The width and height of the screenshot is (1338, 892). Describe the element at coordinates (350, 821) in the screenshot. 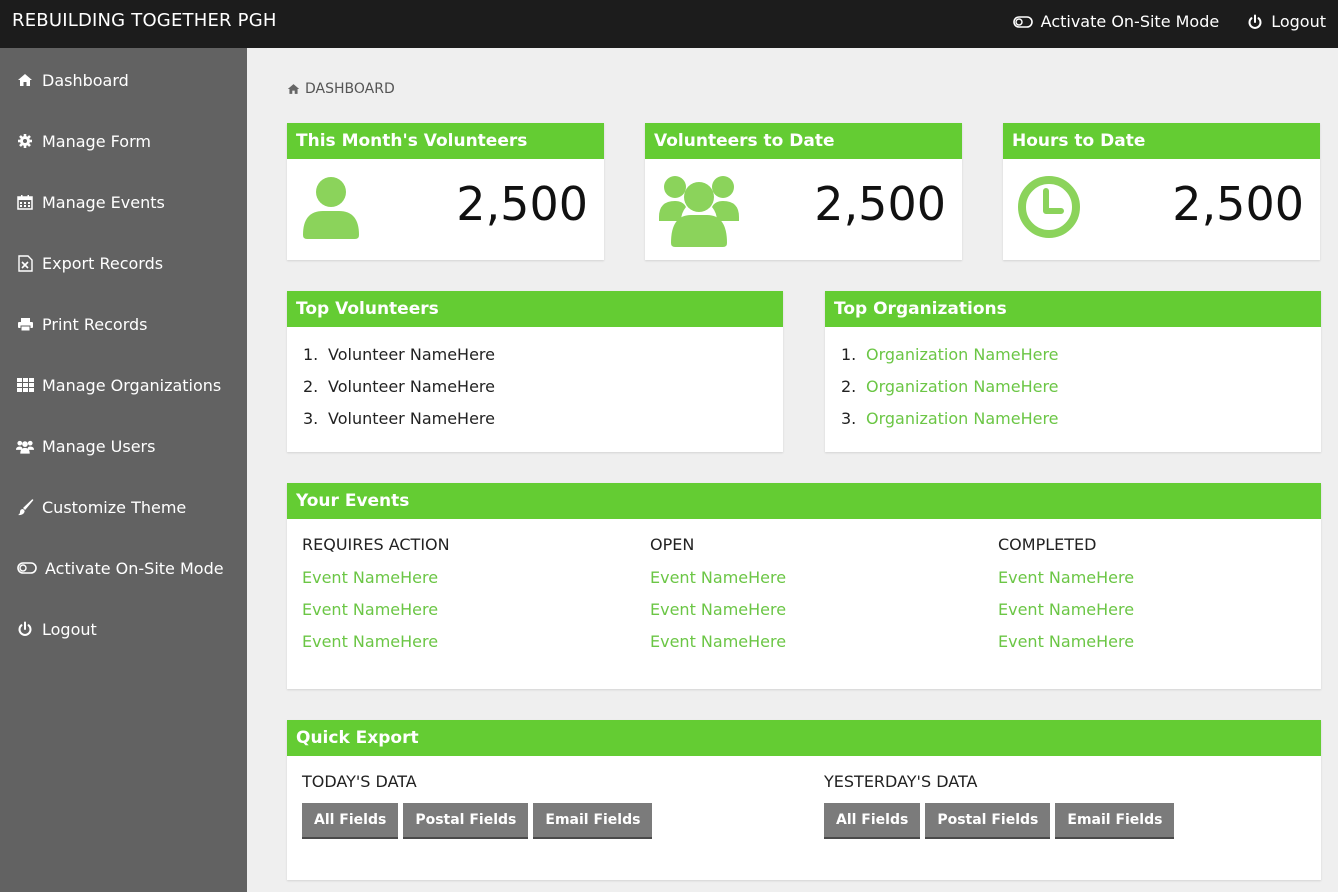

I see `today-all-fields-button: All Fields` at that location.